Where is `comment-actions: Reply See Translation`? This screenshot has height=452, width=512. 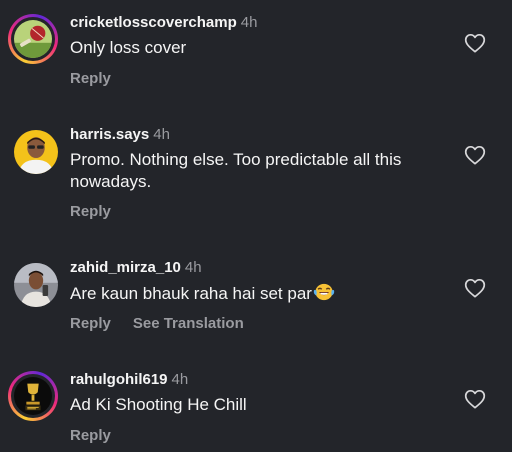 comment-actions: Reply See Translation is located at coordinates (157, 323).